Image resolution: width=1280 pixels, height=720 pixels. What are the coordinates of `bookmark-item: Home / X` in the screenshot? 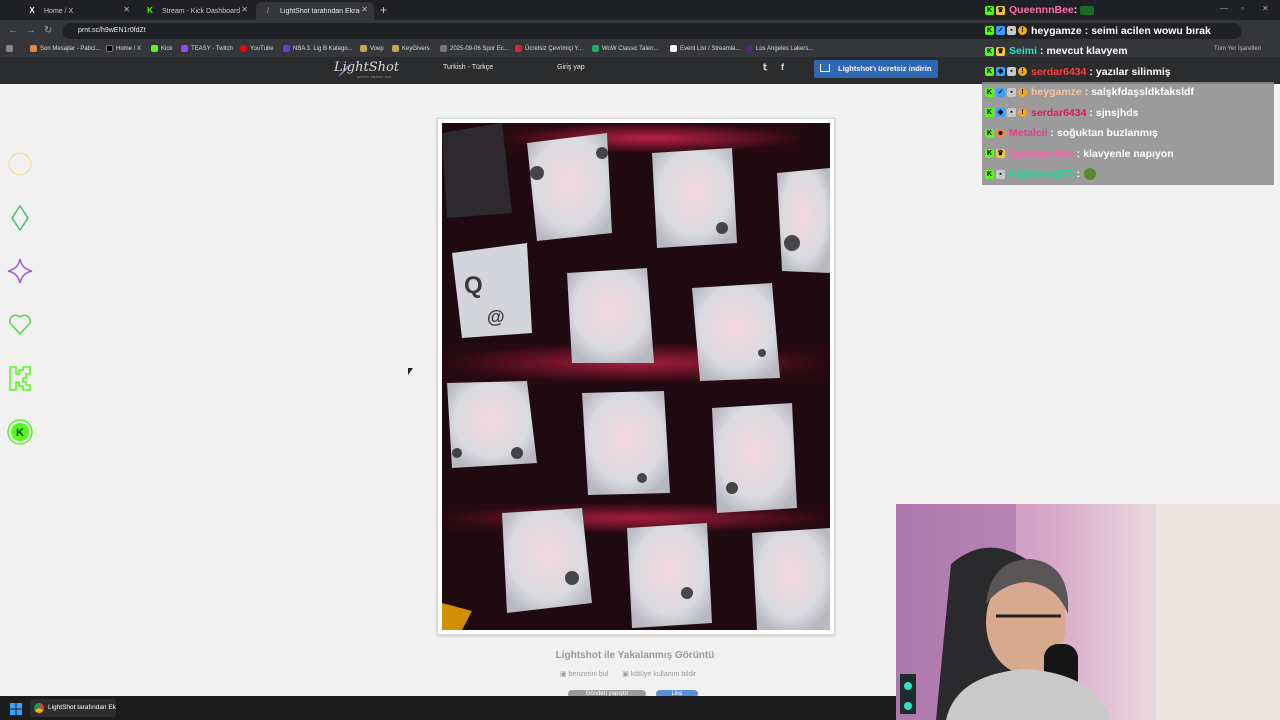 It's located at (123, 48).